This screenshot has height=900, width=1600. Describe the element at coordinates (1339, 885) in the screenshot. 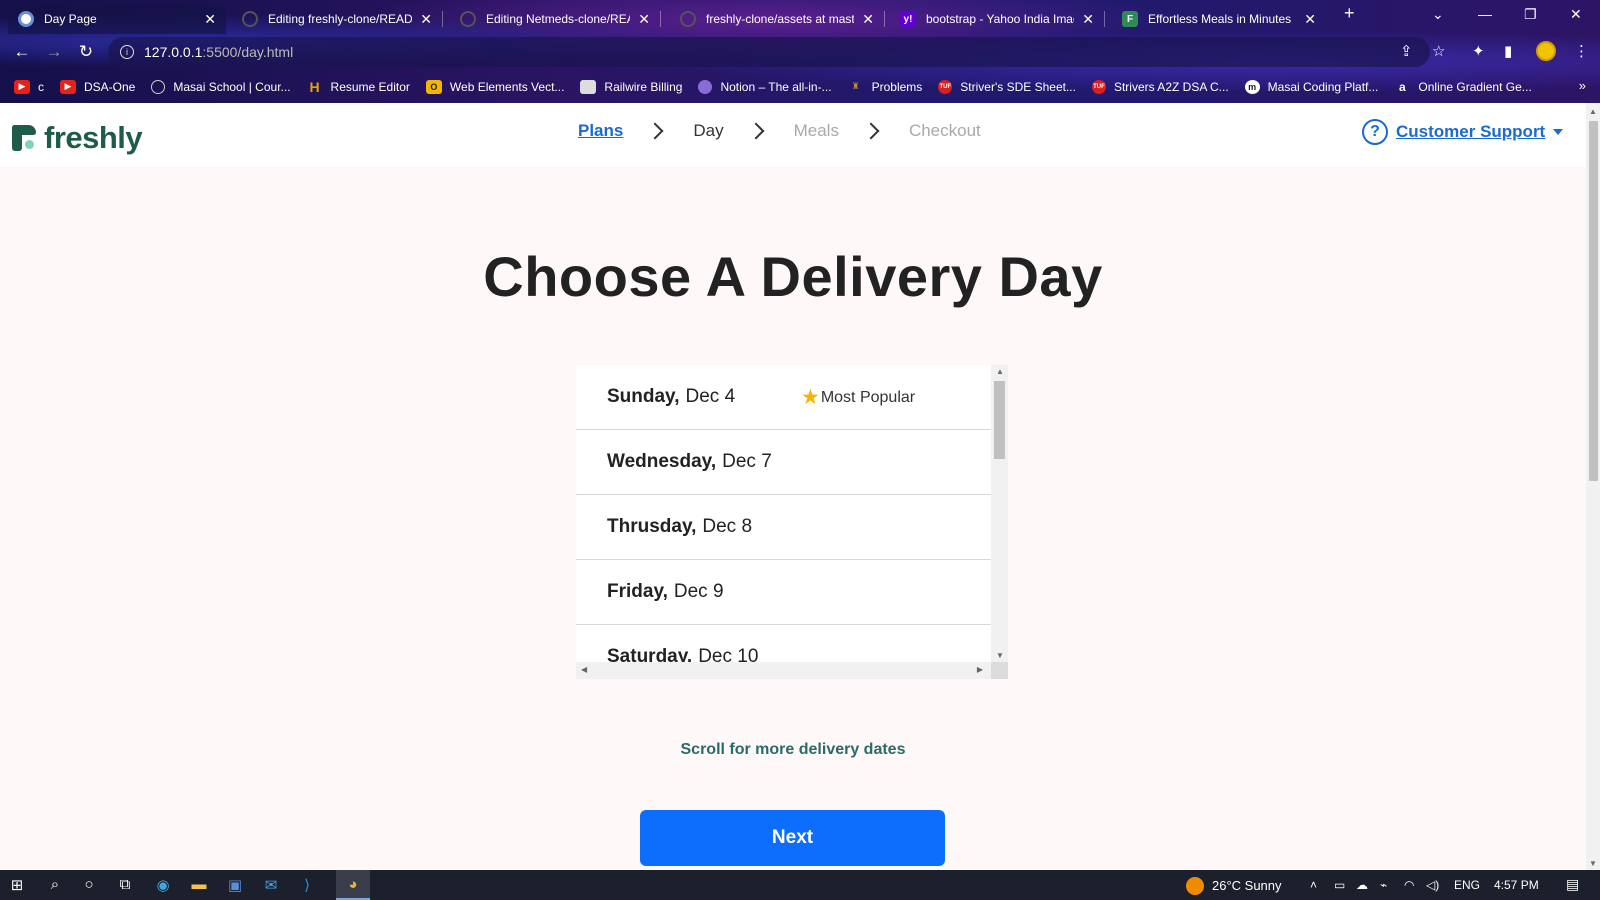

I see `battery-icon: ▭` at that location.